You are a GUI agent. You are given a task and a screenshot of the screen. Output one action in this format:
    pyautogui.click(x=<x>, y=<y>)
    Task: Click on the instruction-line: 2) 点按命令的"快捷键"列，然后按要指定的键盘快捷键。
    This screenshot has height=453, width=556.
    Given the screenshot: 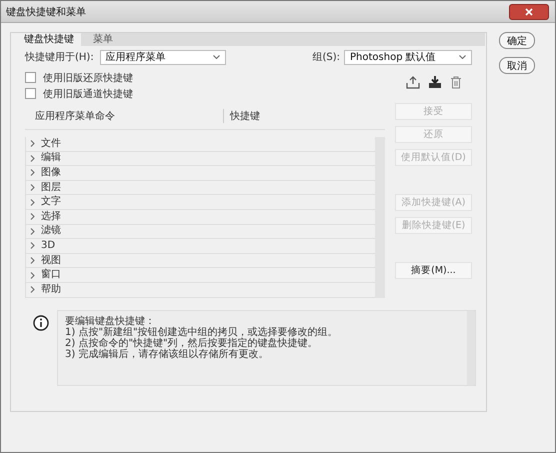 What is the action you would take?
    pyautogui.click(x=192, y=343)
    